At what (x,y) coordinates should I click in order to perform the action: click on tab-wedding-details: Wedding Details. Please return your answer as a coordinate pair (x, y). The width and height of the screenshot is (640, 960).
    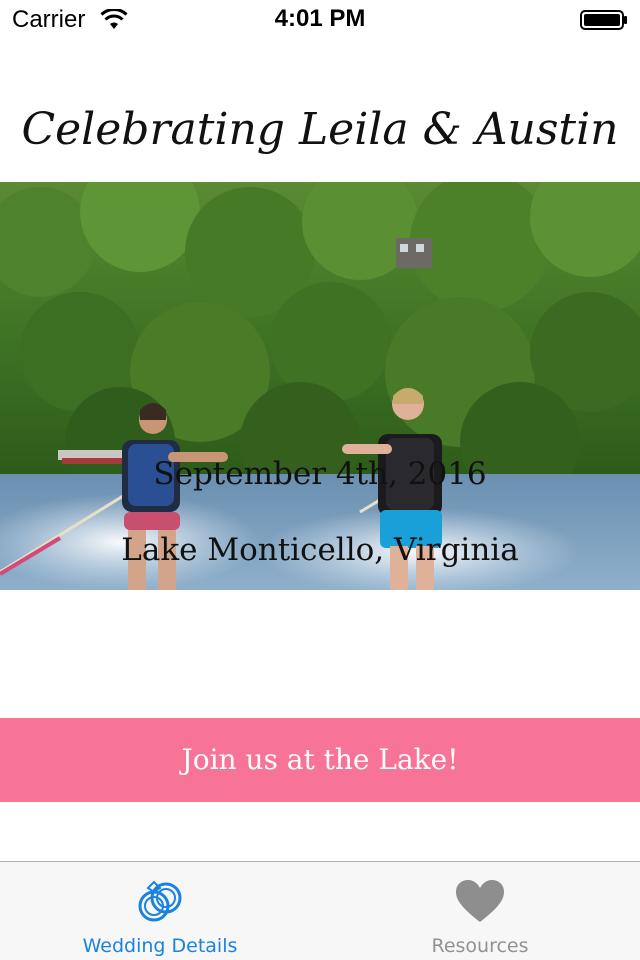
    Looking at the image, I should click on (160, 911).